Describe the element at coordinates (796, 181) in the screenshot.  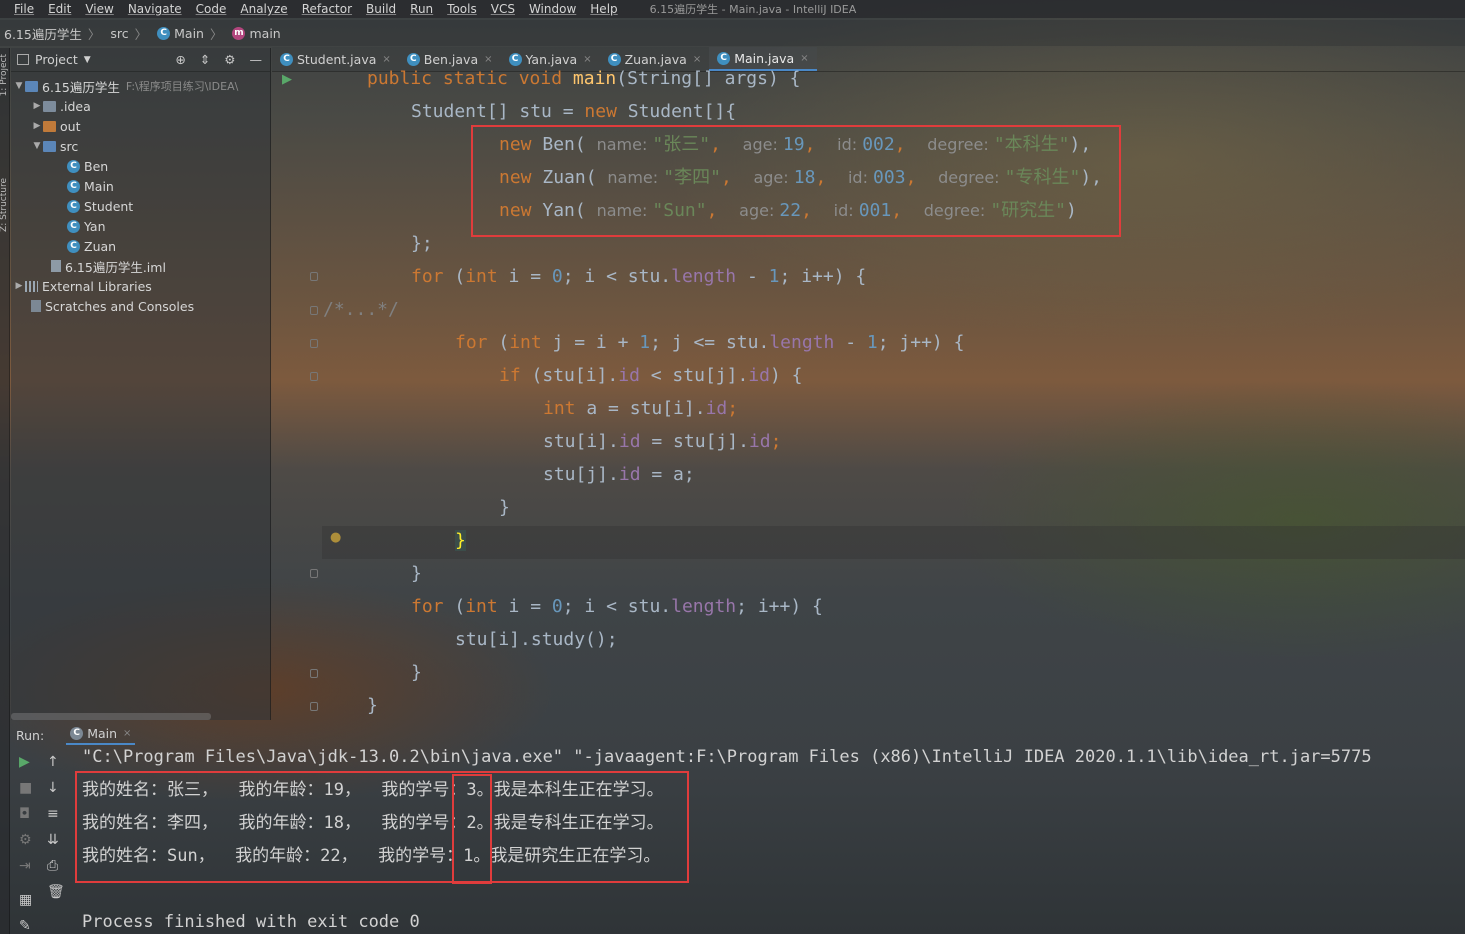
I see `highlight-box-objects` at that location.